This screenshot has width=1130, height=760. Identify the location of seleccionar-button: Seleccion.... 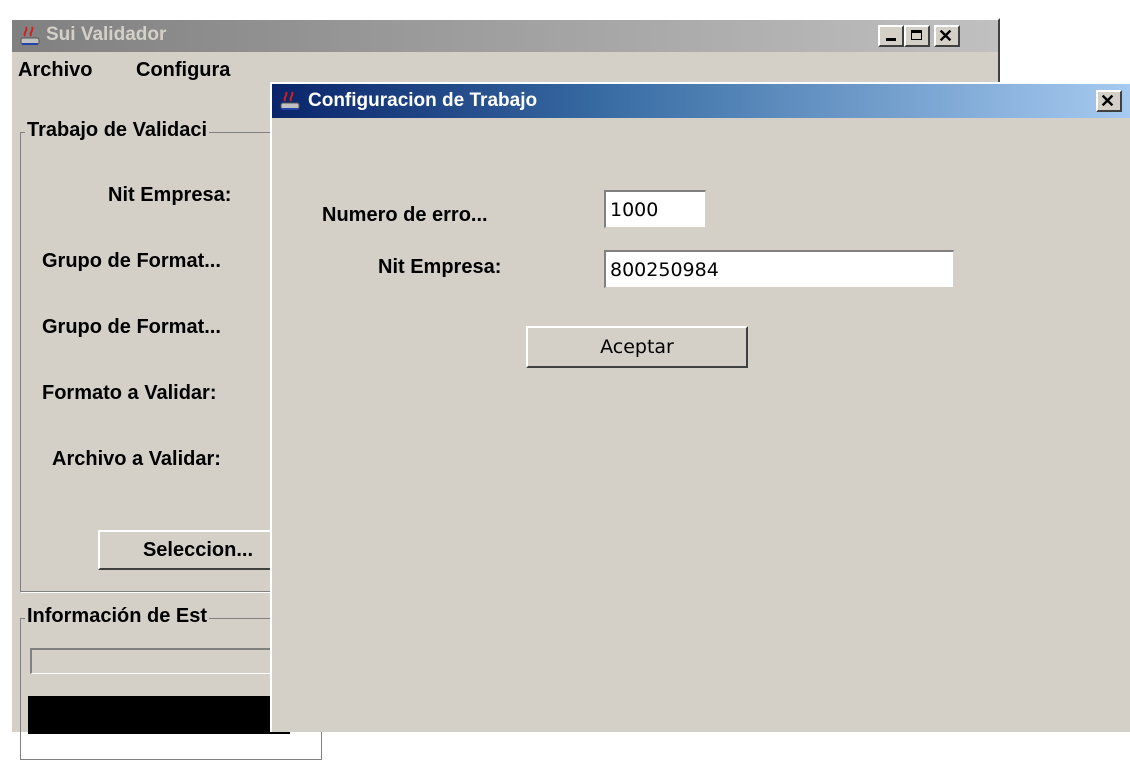
(198, 550).